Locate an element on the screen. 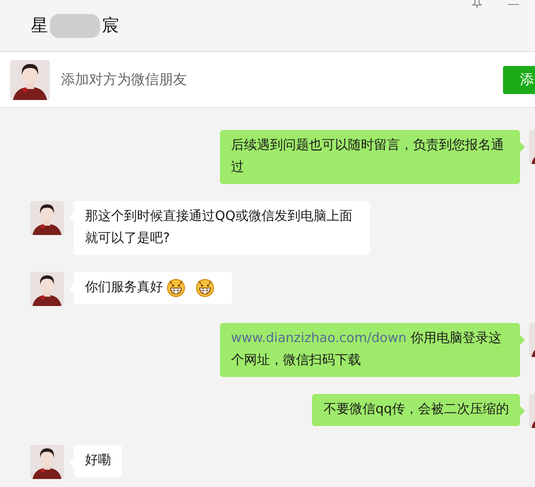 The height and width of the screenshot is (487, 535). add-button: 添 is located at coordinates (519, 80).